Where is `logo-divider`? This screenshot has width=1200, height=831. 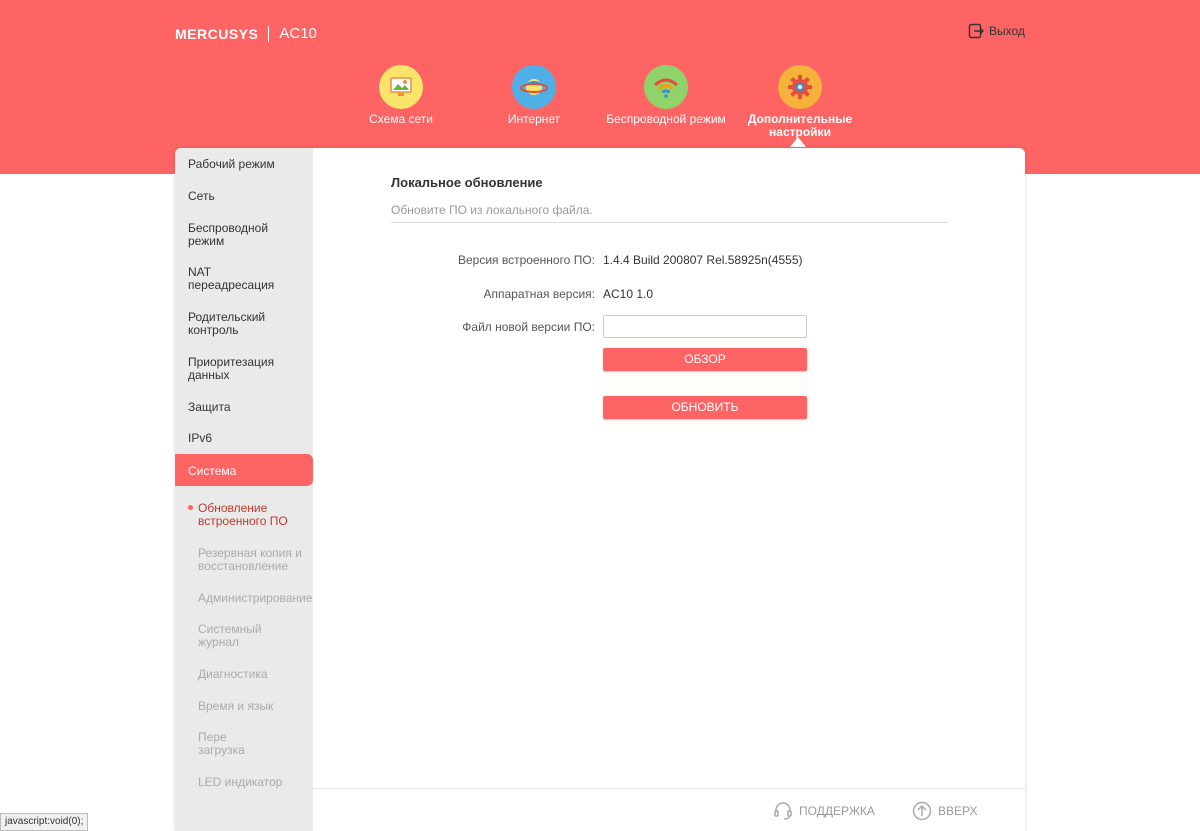 logo-divider is located at coordinates (269, 33).